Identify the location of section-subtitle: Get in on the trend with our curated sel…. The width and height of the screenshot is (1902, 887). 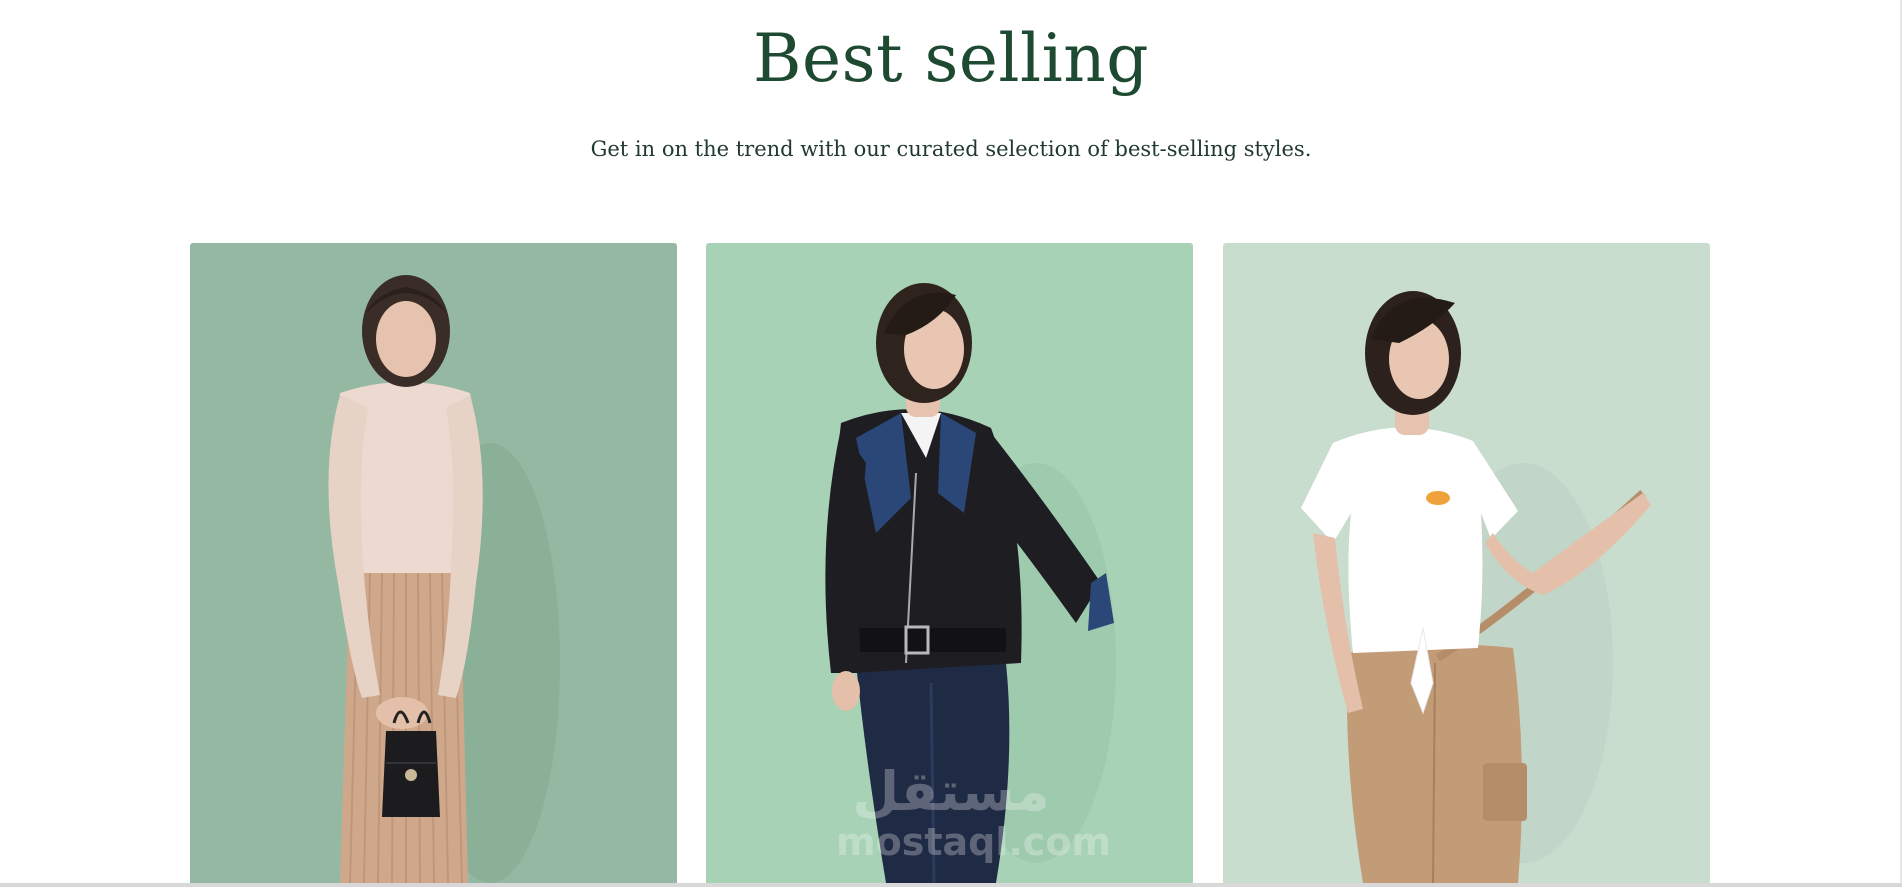
(951, 149).